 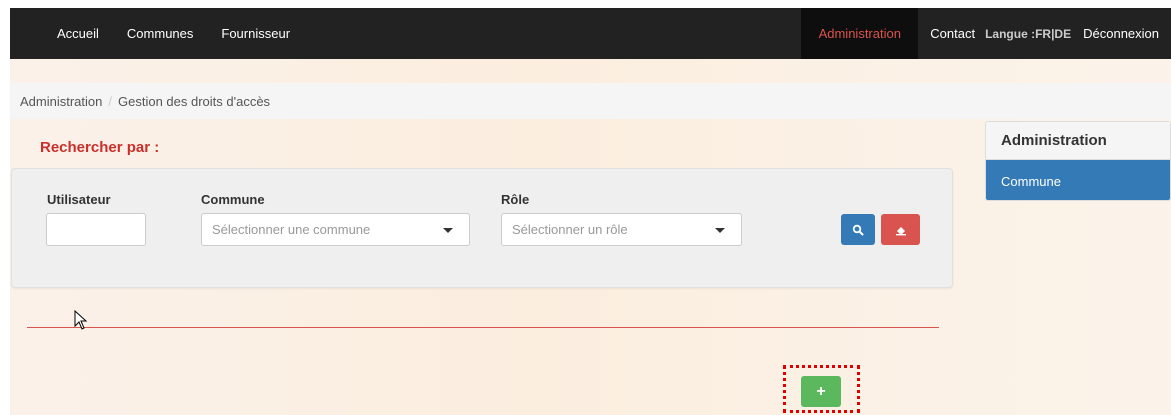 I want to click on clear-button, so click(x=900, y=229).